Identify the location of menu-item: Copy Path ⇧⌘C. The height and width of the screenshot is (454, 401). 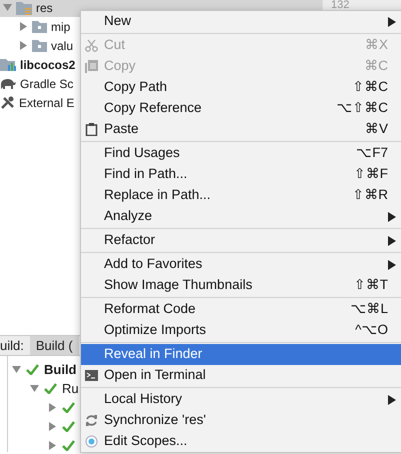
(241, 87).